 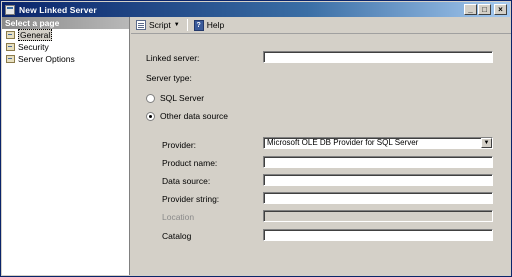 What do you see at coordinates (182, 98) in the screenshot?
I see `sql-server-radio-label: SQL Server` at bounding box center [182, 98].